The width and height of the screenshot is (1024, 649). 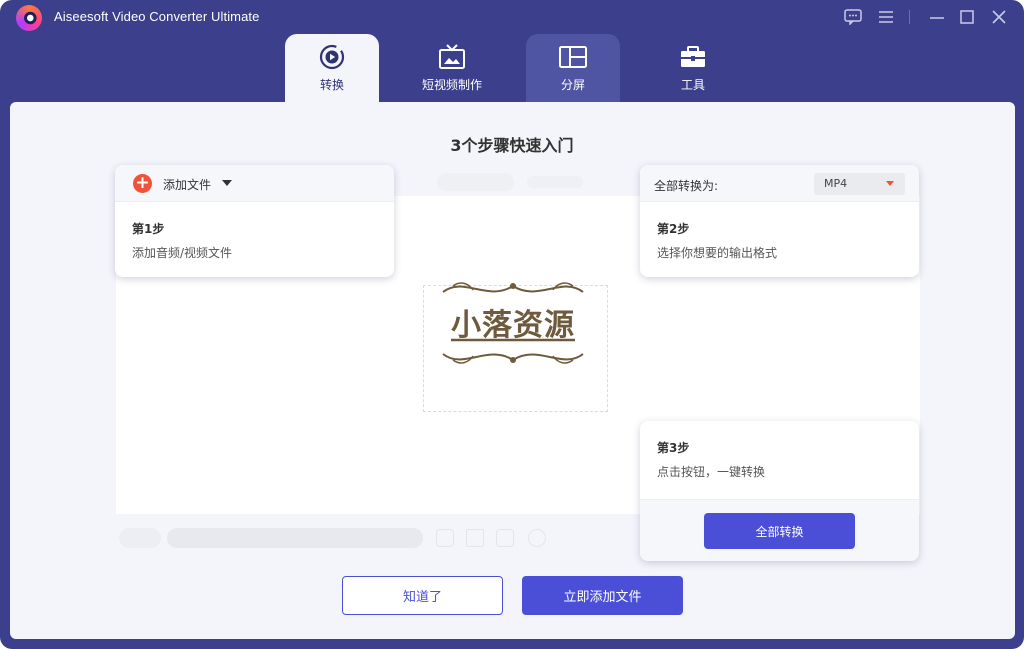 What do you see at coordinates (452, 57) in the screenshot?
I see `mv-icon` at bounding box center [452, 57].